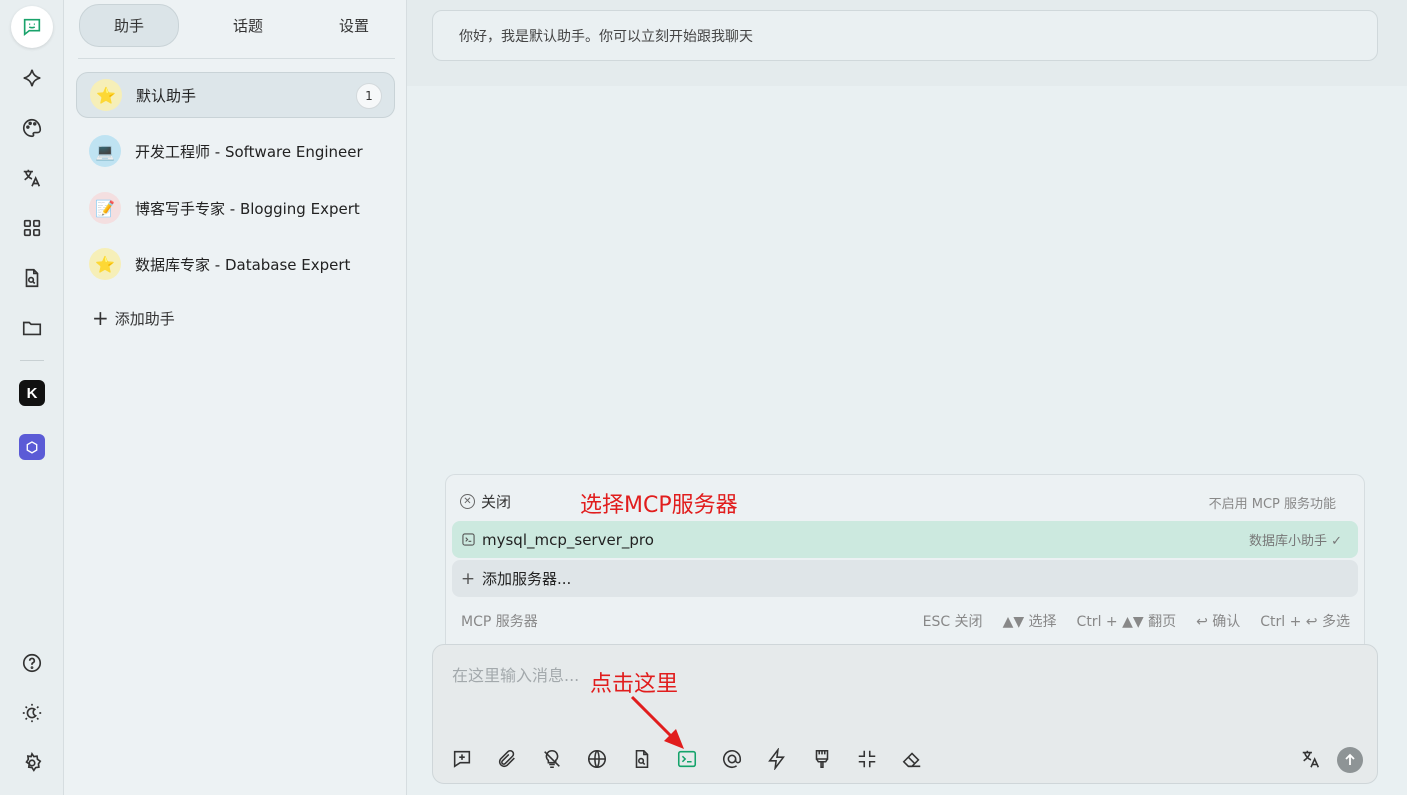 The image size is (1407, 795). What do you see at coordinates (32, 228) in the screenshot?
I see `apps-grid-icon` at bounding box center [32, 228].